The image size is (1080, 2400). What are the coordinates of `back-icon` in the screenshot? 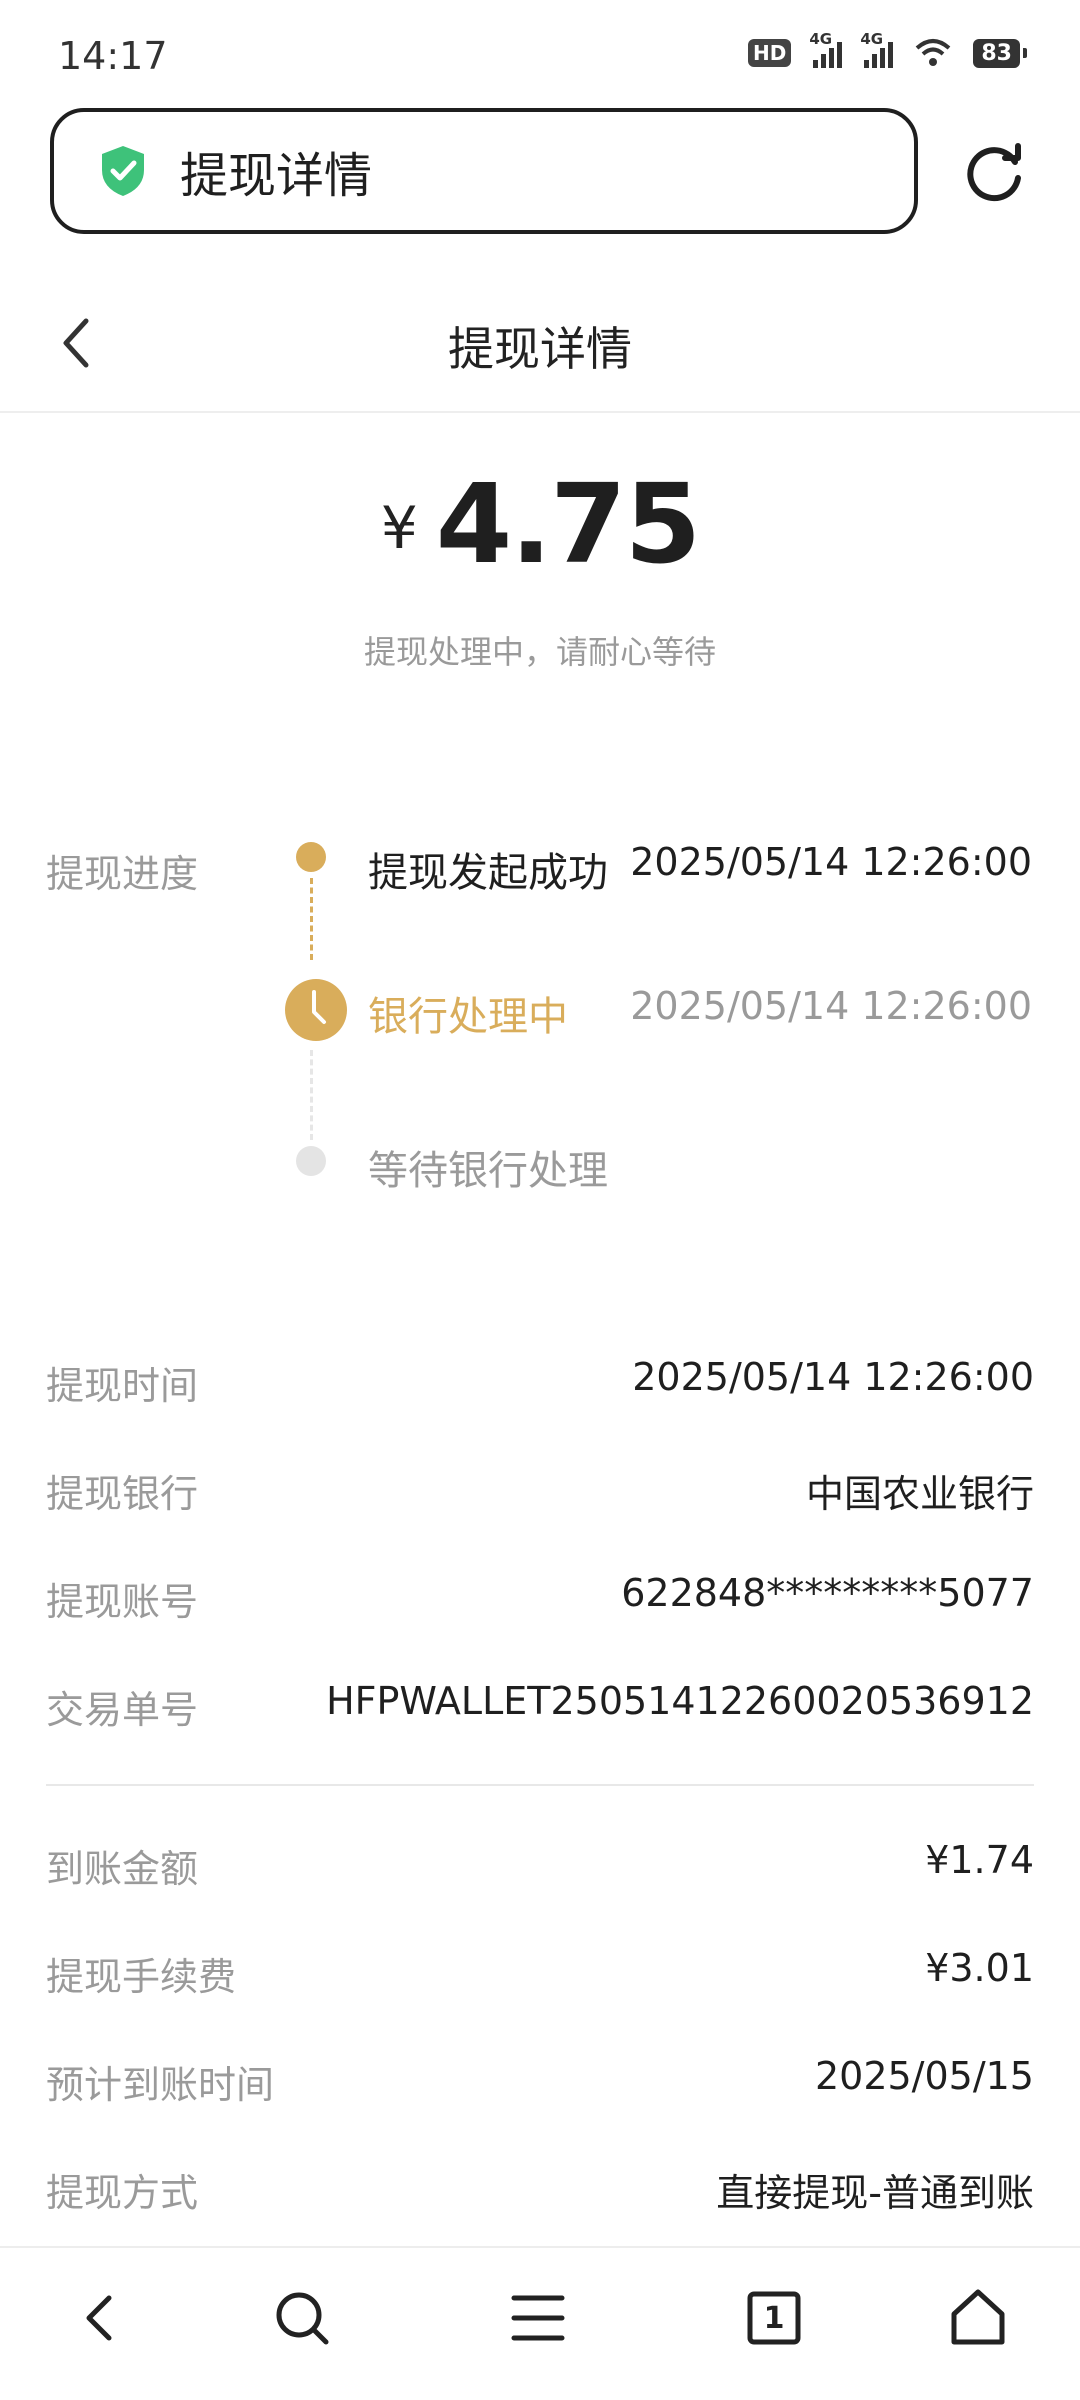 It's located at (99, 2318).